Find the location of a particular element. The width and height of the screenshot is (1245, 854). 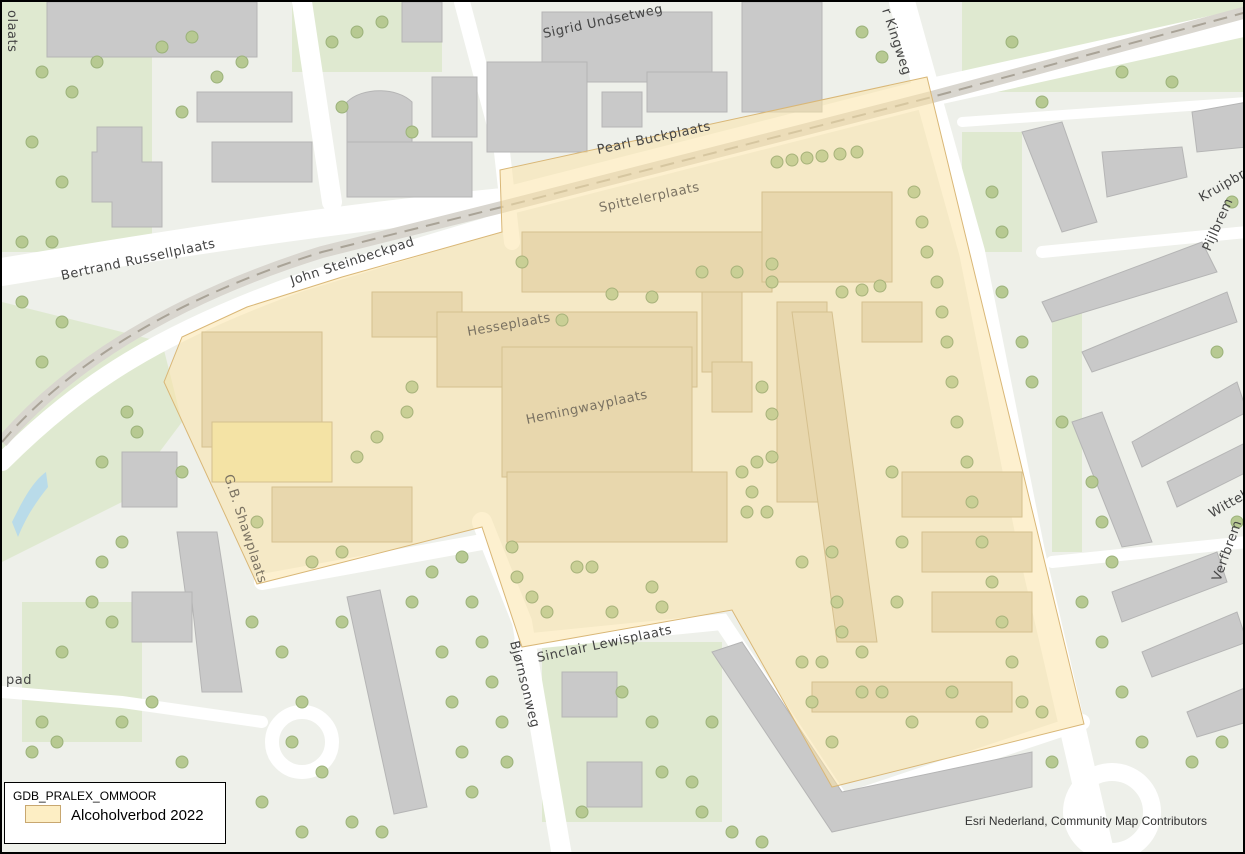

legend-item-label: Alcoholverbod 2022 is located at coordinates (137, 815).